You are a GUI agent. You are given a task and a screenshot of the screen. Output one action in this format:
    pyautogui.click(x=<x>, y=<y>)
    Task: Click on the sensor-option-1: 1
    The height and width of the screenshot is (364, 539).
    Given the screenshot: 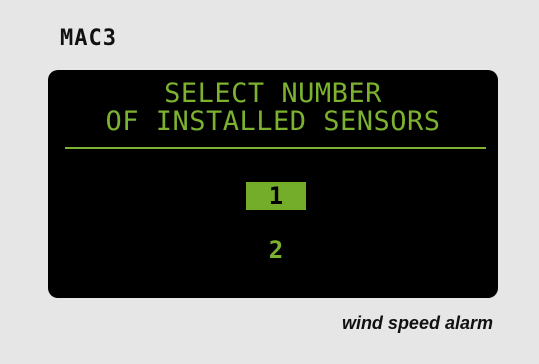 What is the action you would take?
    pyautogui.click(x=276, y=196)
    